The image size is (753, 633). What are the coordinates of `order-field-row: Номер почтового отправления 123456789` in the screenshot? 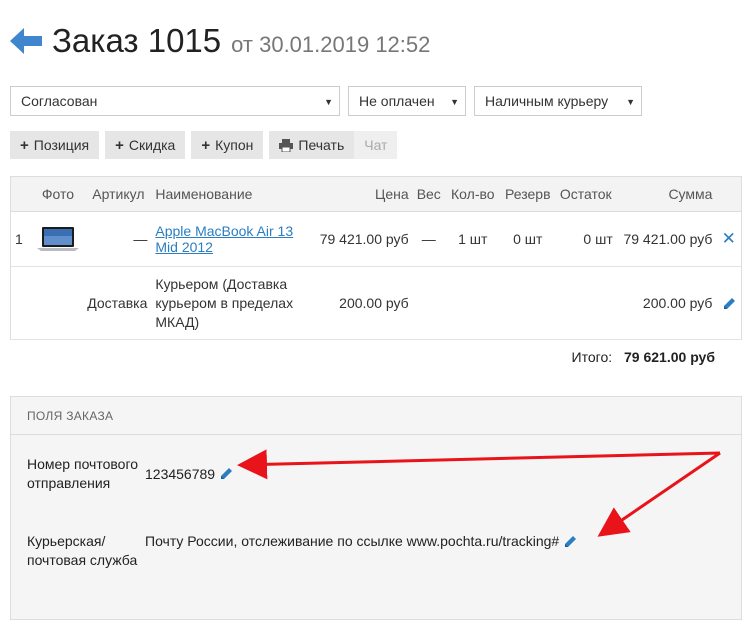 It's located at (130, 474).